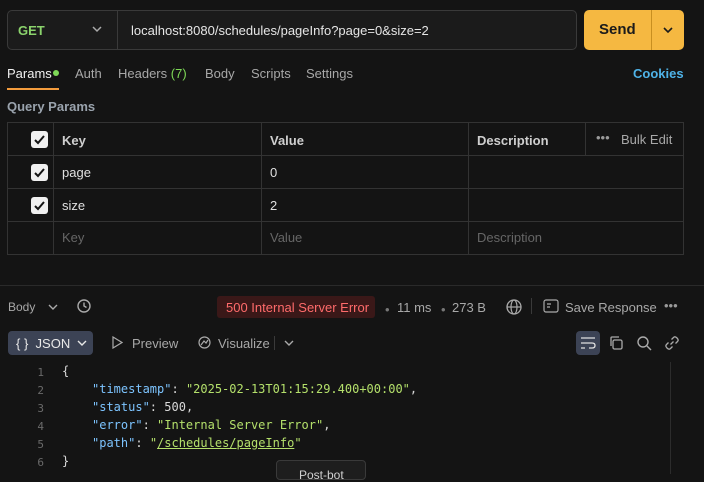 The height and width of the screenshot is (482, 704). Describe the element at coordinates (220, 73) in the screenshot. I see `tab-body: Body` at that location.